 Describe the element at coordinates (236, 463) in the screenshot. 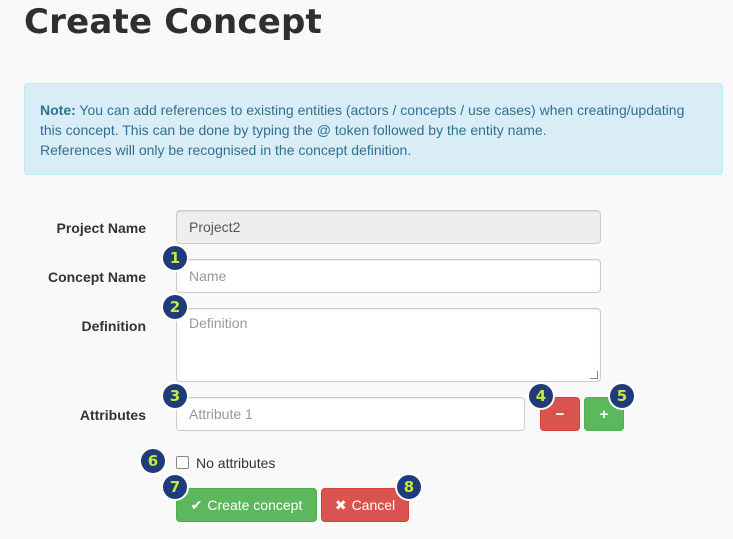

I see `no-attributes-label: No attributes` at that location.